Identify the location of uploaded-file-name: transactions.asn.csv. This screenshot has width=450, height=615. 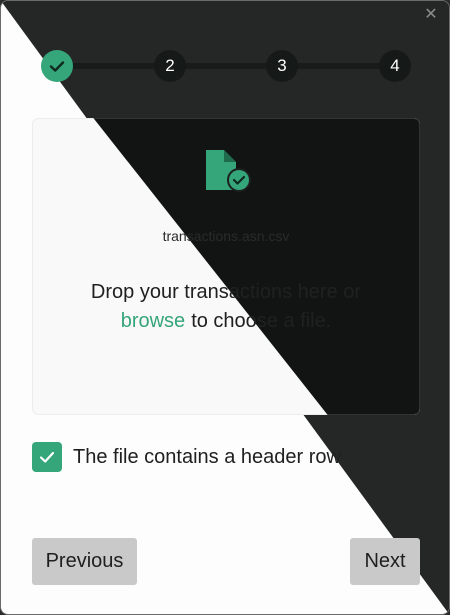
(226, 236).